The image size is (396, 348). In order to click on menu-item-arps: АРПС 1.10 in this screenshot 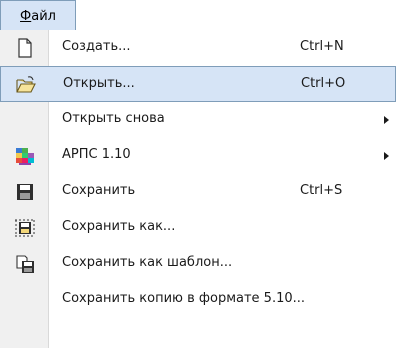, I will do `click(198, 156)`.